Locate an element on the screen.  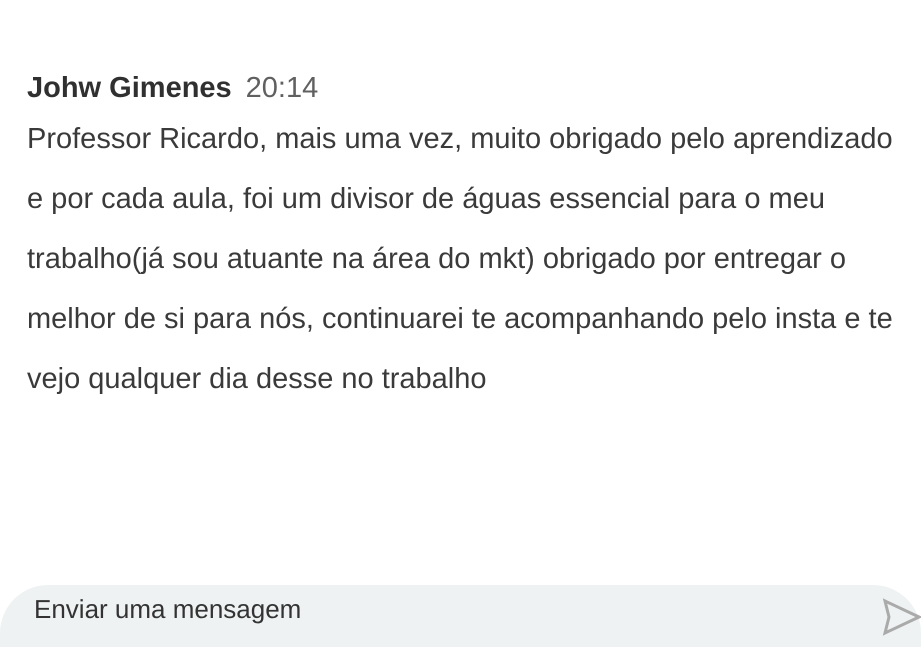
author-name: Johw Gimenes is located at coordinates (129, 88).